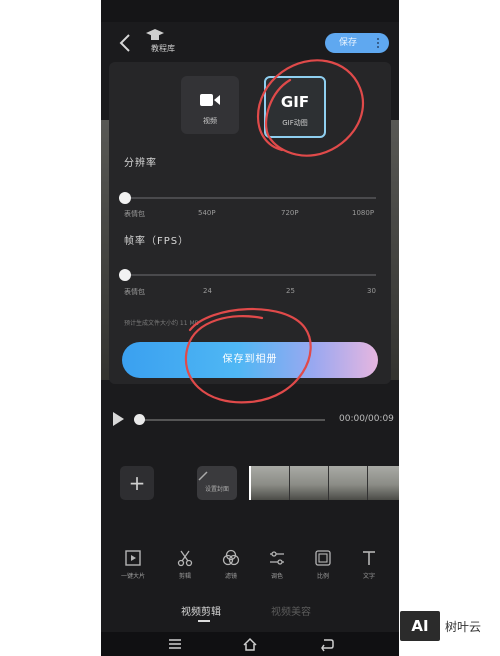 This screenshot has width=500, height=656. Describe the element at coordinates (323, 558) in the screenshot. I see `ratio-icon` at that location.